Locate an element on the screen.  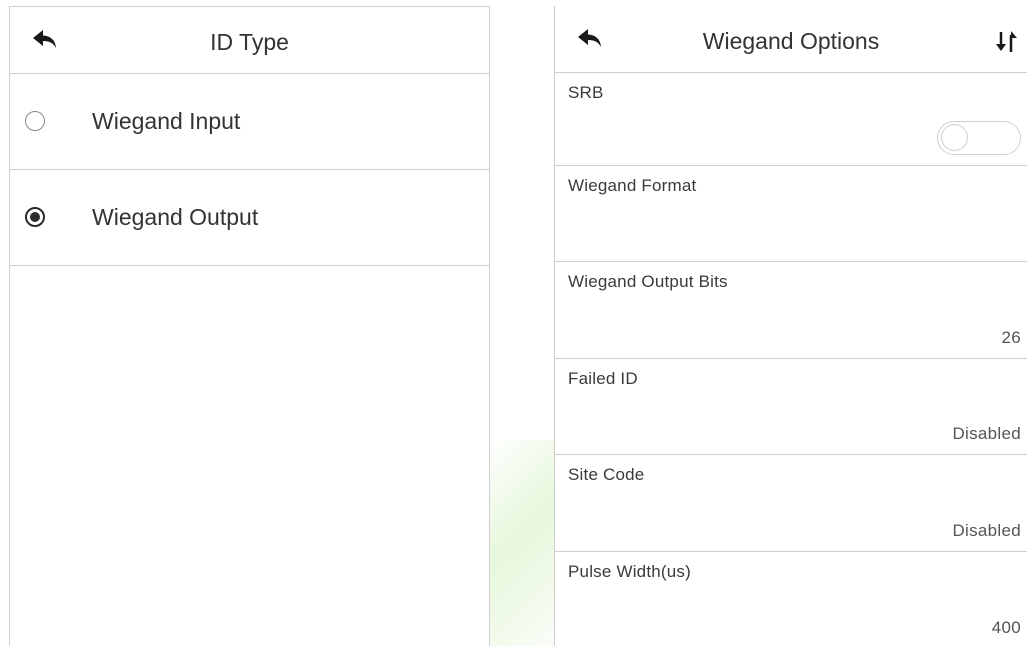
radio-unchecked is located at coordinates (35, 121).